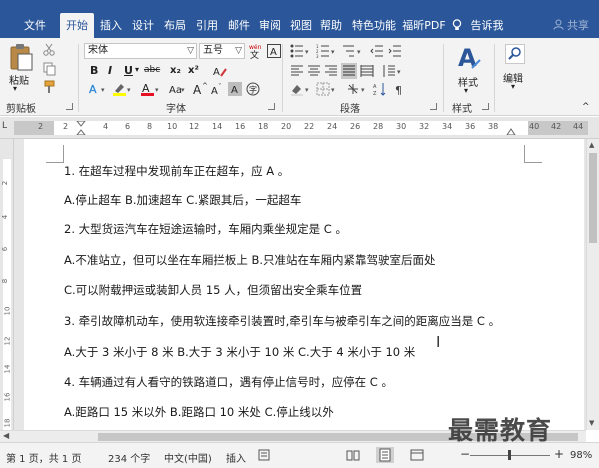 This screenshot has width=599, height=468. What do you see at coordinates (591, 145) in the screenshot?
I see `scroll-up-icon: ▲` at bounding box center [591, 145].